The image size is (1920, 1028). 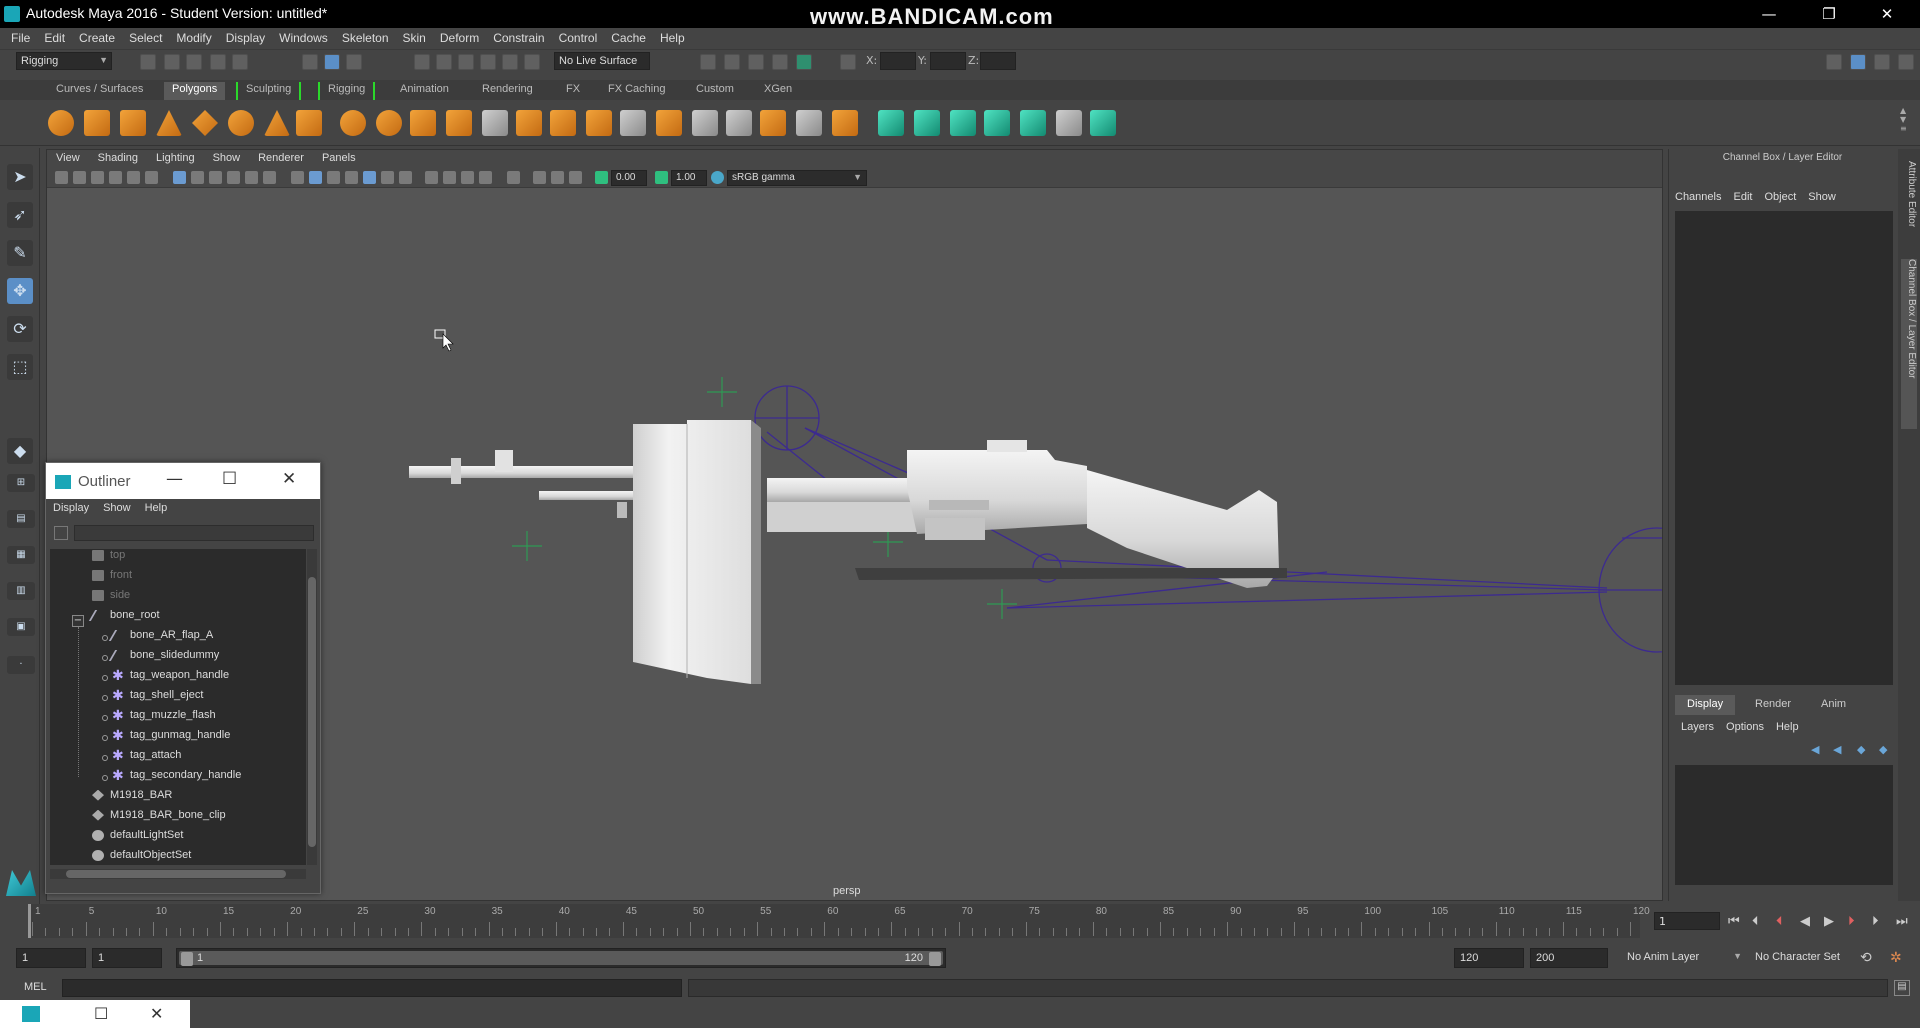 I want to click on render-view-icon, so click(x=708, y=62).